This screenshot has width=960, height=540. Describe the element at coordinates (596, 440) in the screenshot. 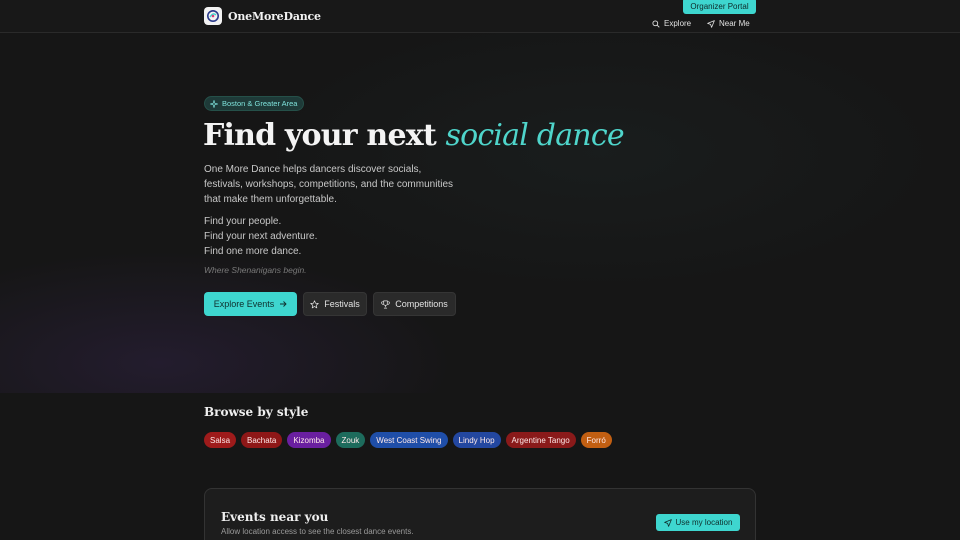

I see `style-chip-forro: Forró` at that location.